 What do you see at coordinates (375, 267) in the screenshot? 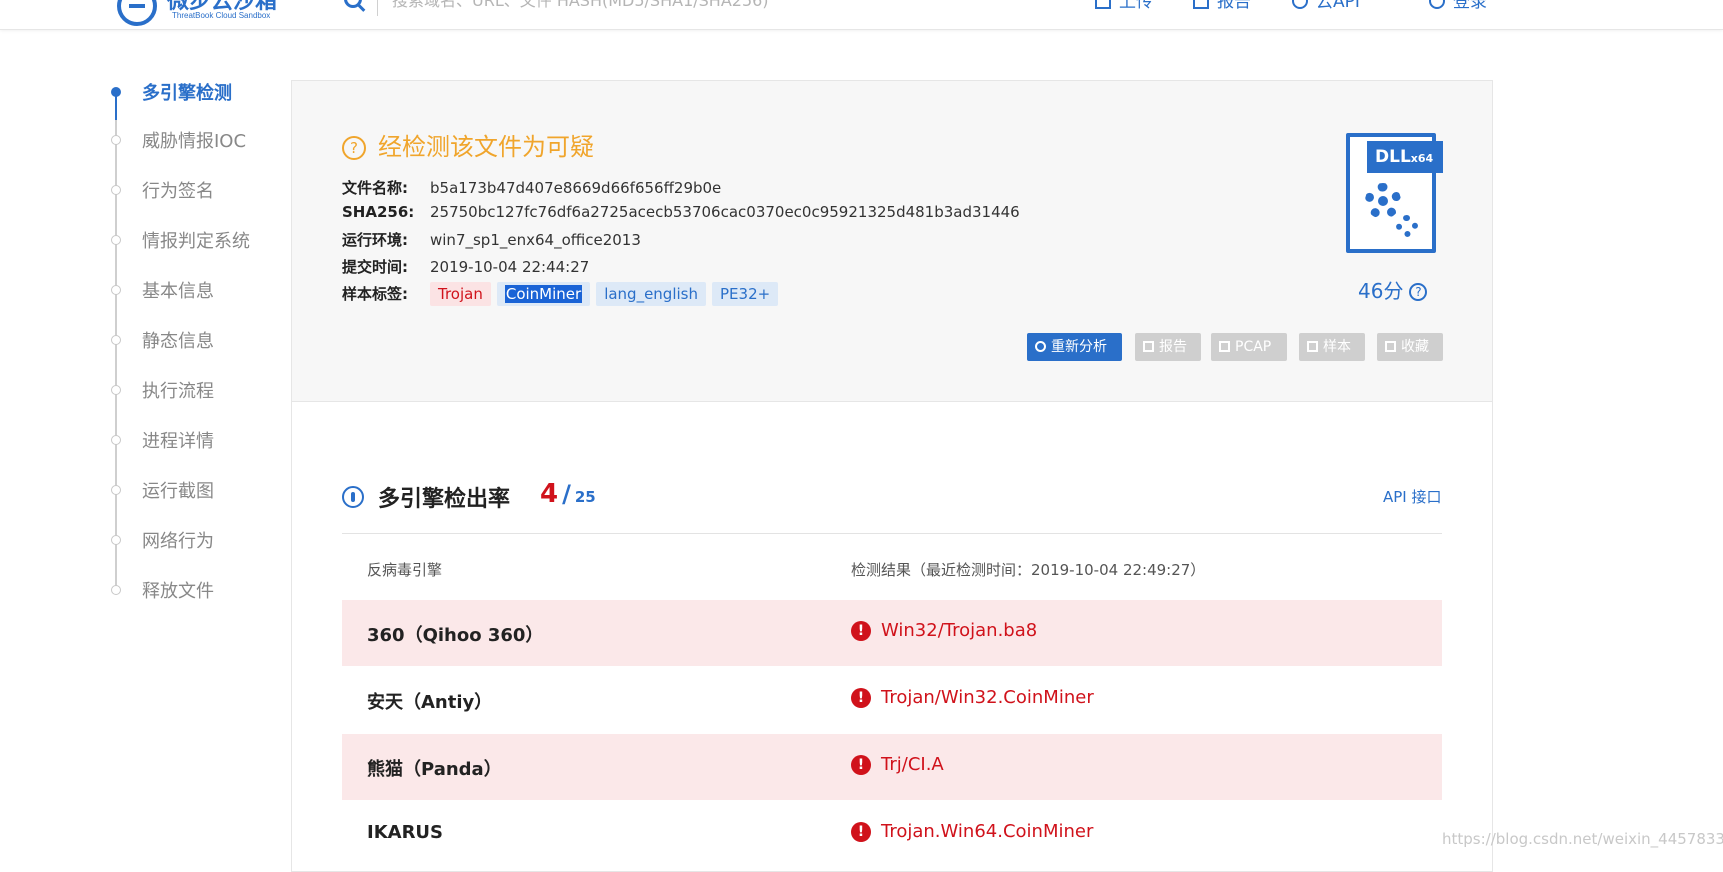
I see `info-key: 提交时间:` at bounding box center [375, 267].